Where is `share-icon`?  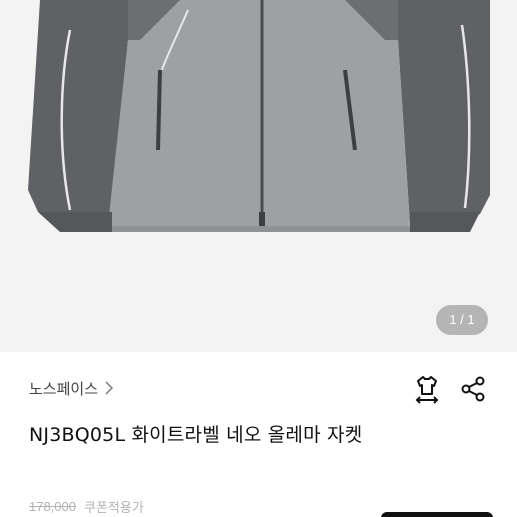
share-icon is located at coordinates (473, 389).